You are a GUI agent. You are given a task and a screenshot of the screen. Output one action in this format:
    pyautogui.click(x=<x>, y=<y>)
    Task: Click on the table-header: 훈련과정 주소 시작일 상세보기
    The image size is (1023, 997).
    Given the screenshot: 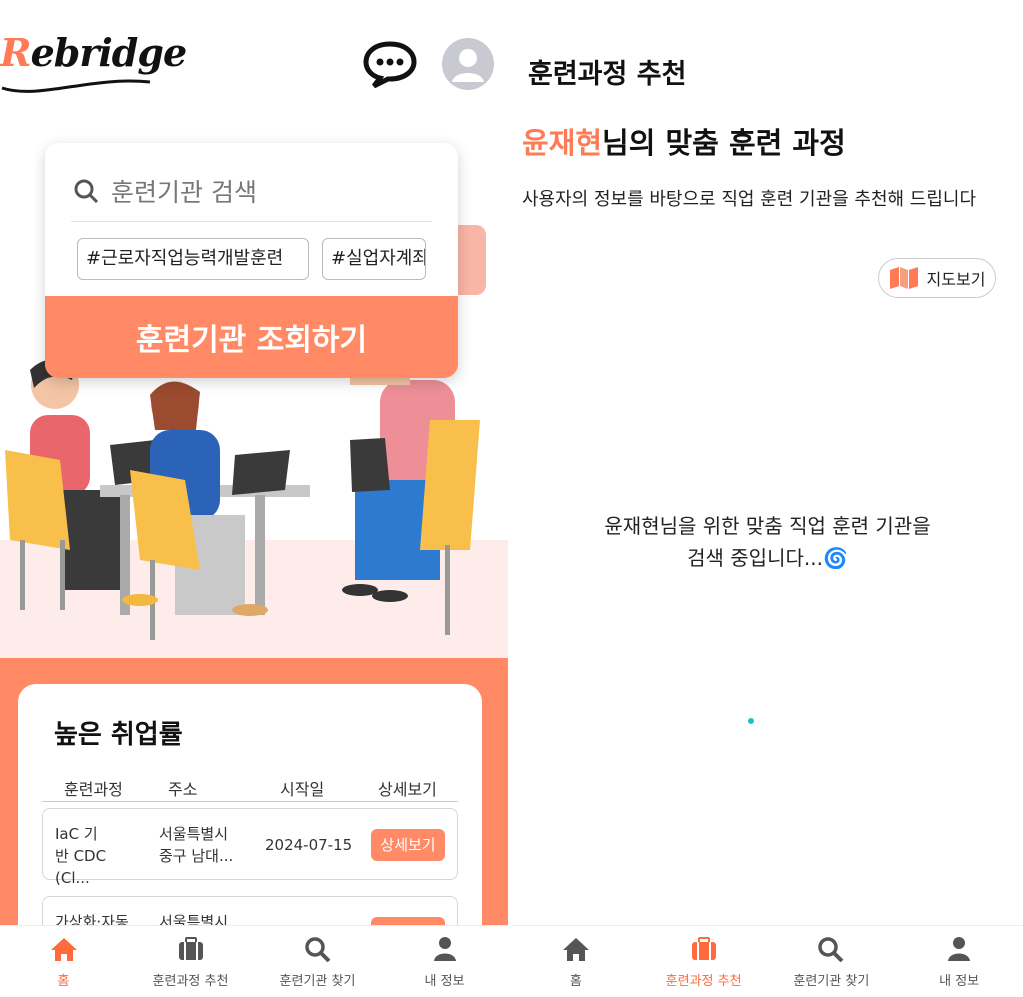 What is the action you would take?
    pyautogui.click(x=250, y=789)
    